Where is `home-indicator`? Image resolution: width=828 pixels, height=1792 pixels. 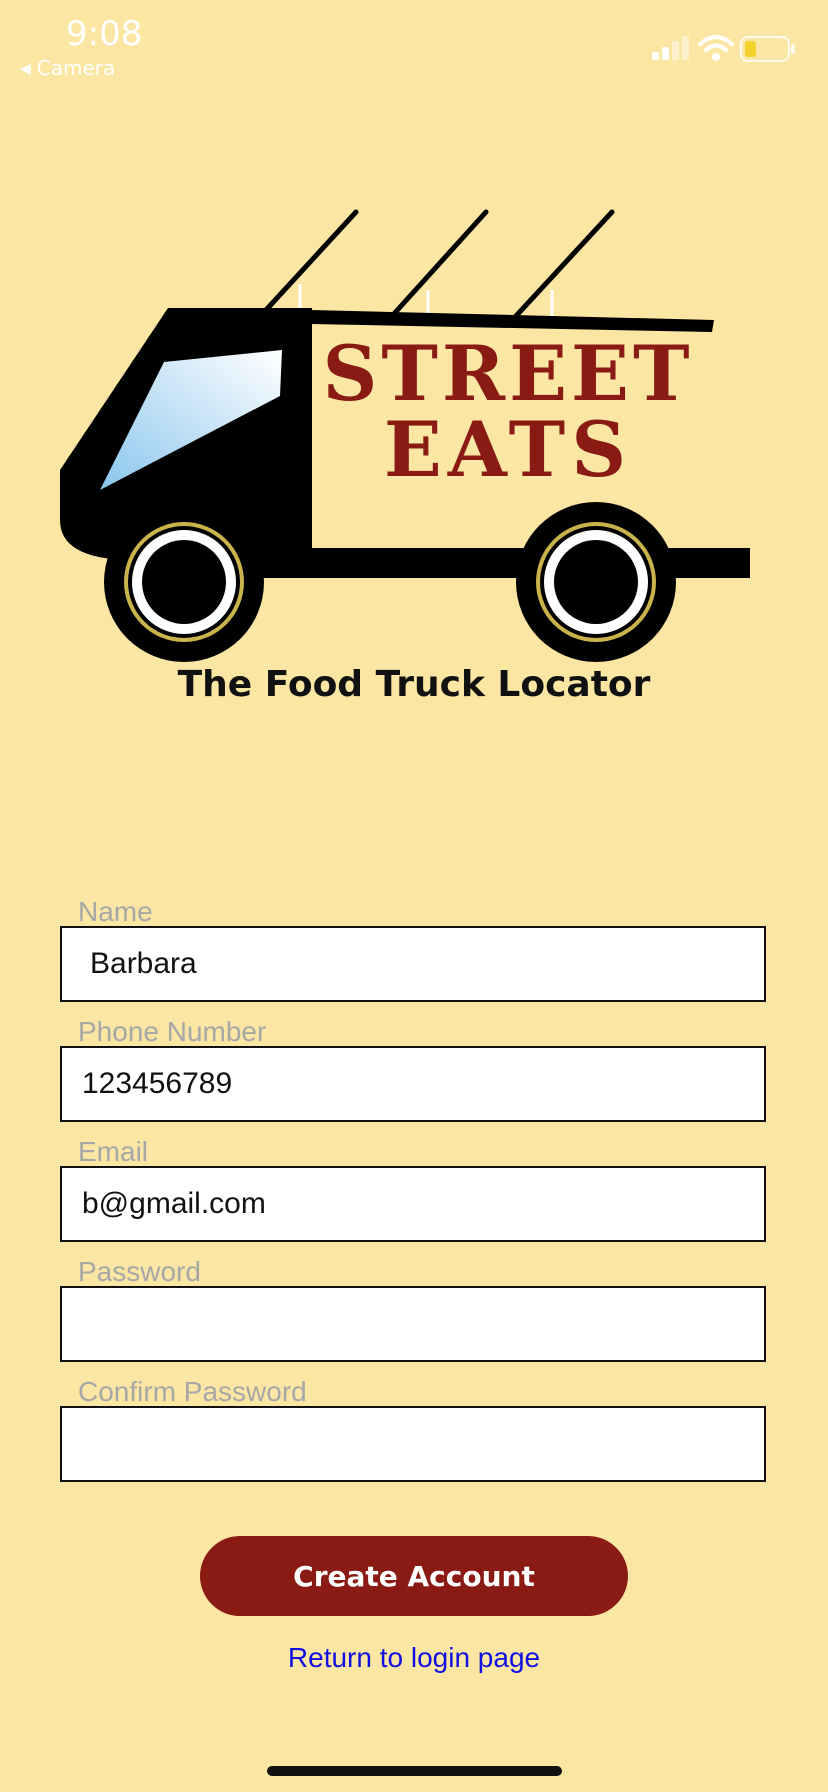
home-indicator is located at coordinates (414, 1771).